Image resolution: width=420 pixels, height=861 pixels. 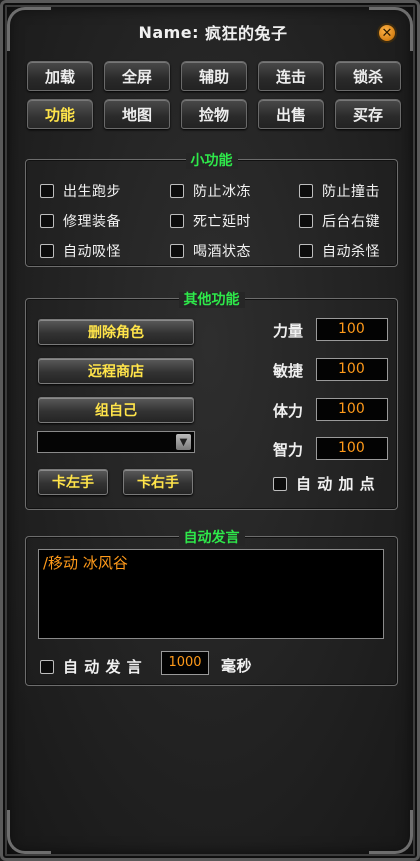 I want to click on tab-fullscreen: 全屏, so click(x=137, y=76).